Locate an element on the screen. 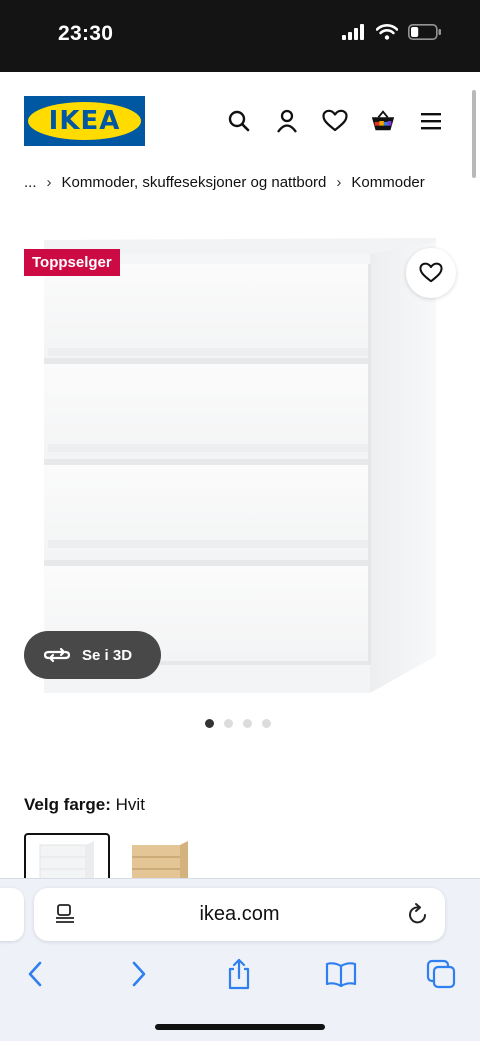 The width and height of the screenshot is (480, 1041). tabs-button is located at coordinates (441, 974).